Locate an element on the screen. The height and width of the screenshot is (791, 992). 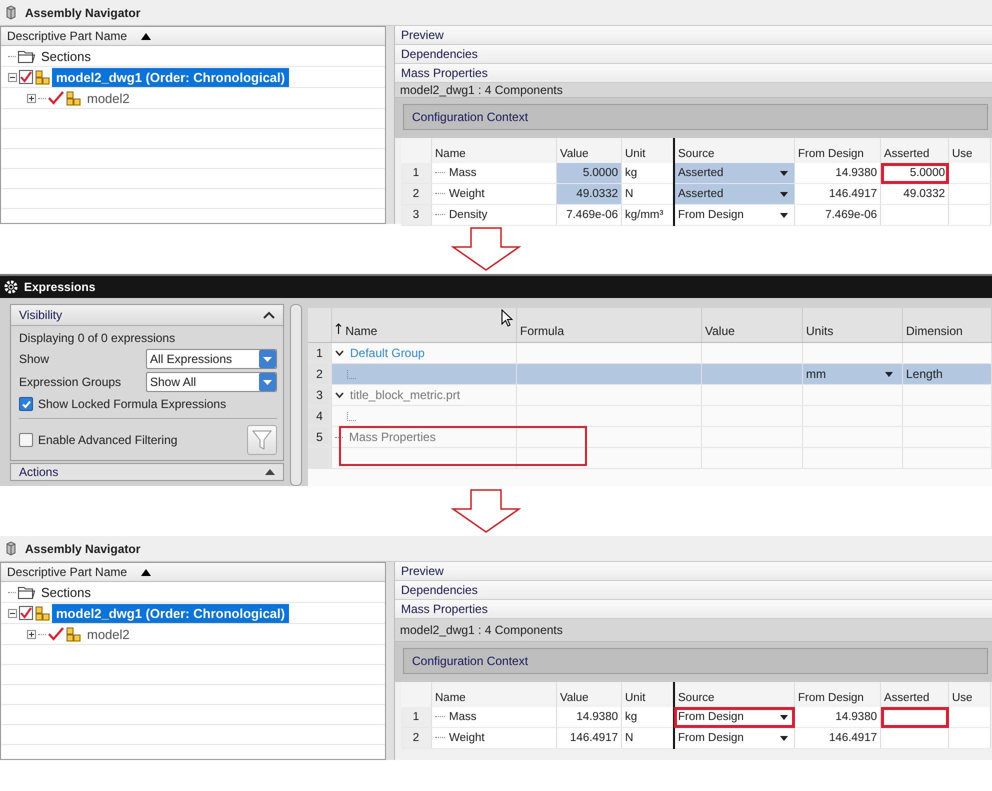
filter-button is located at coordinates (262, 440).